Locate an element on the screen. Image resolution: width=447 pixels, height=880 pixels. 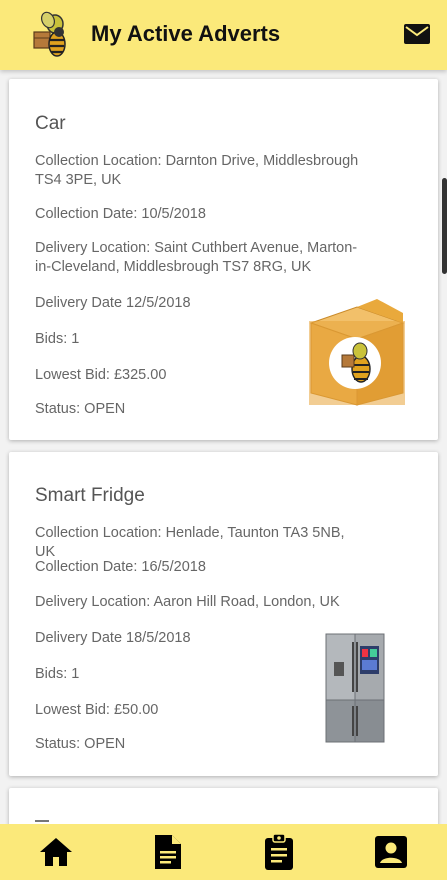
bids-count: Bids: 1 is located at coordinates (57, 674).